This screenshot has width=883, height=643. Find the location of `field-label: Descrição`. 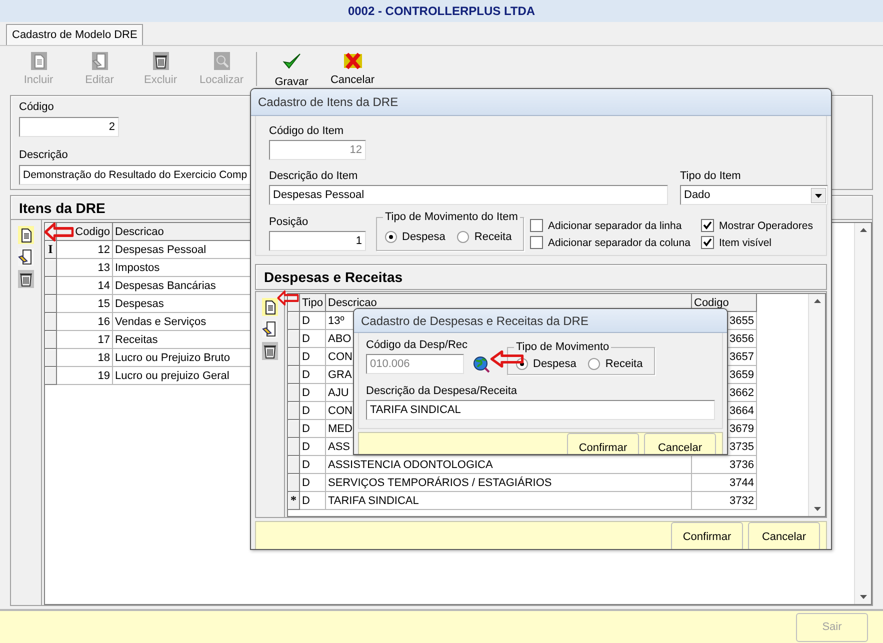

field-label: Descrição is located at coordinates (43, 155).